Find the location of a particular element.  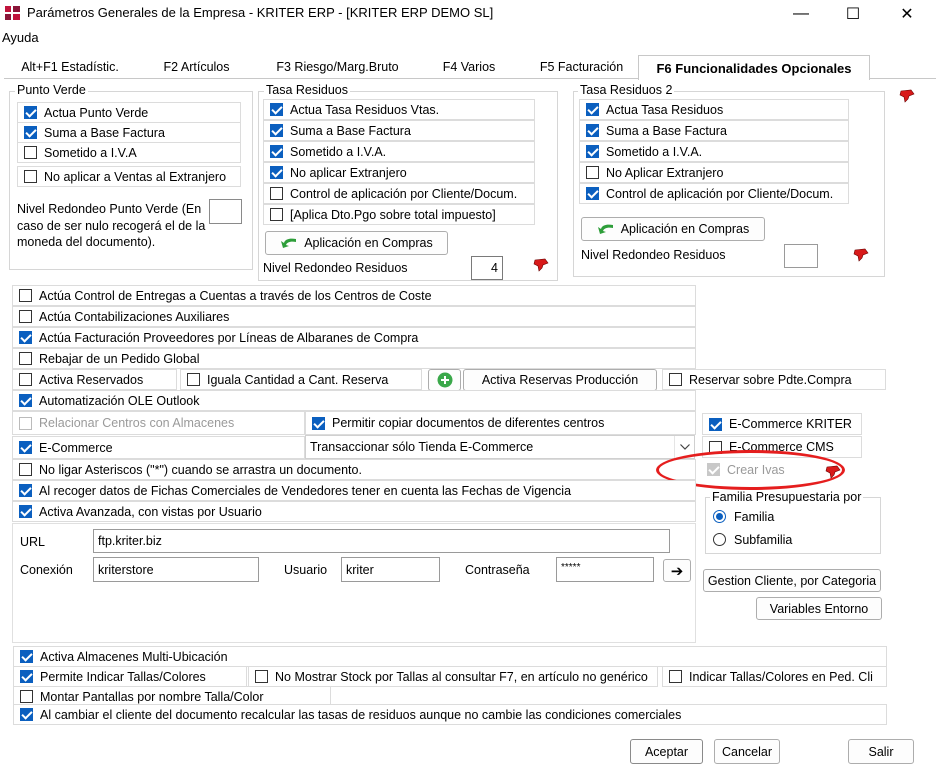

transaccionar-select: Transaccionar sólo Tienda E-Commerce is located at coordinates (500, 447).